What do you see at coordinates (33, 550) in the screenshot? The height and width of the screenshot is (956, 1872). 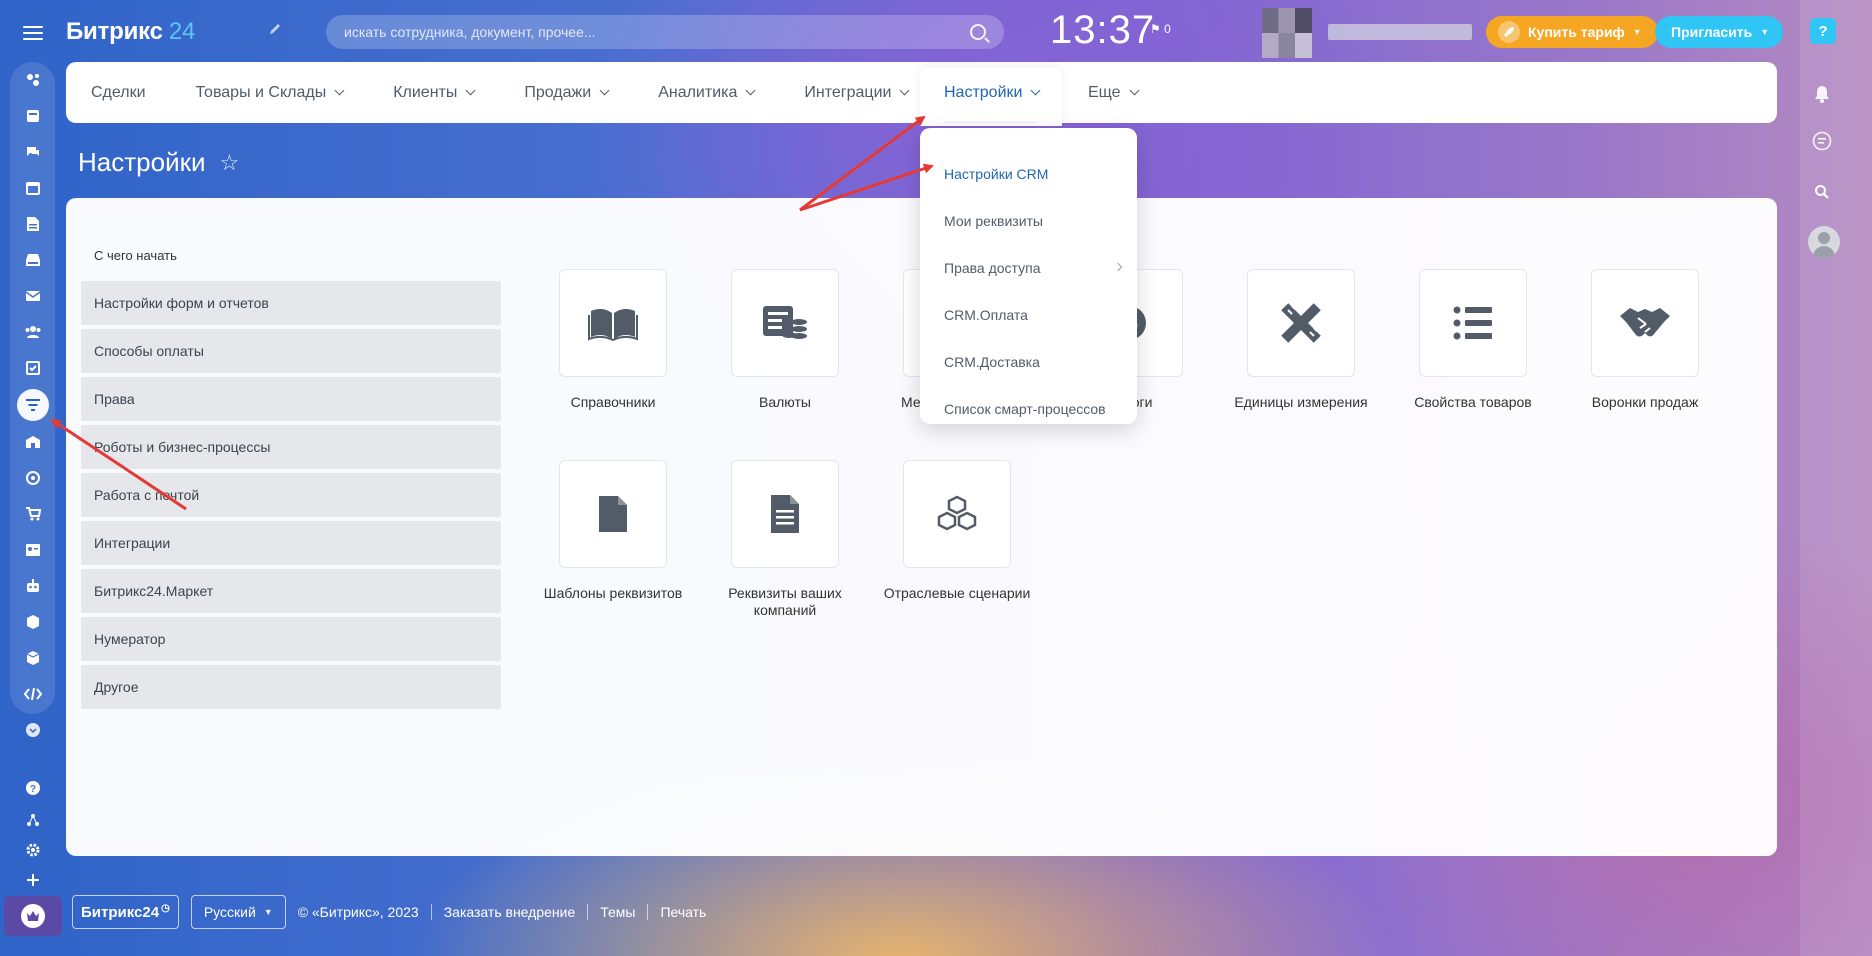 I see `contact-card-icon` at bounding box center [33, 550].